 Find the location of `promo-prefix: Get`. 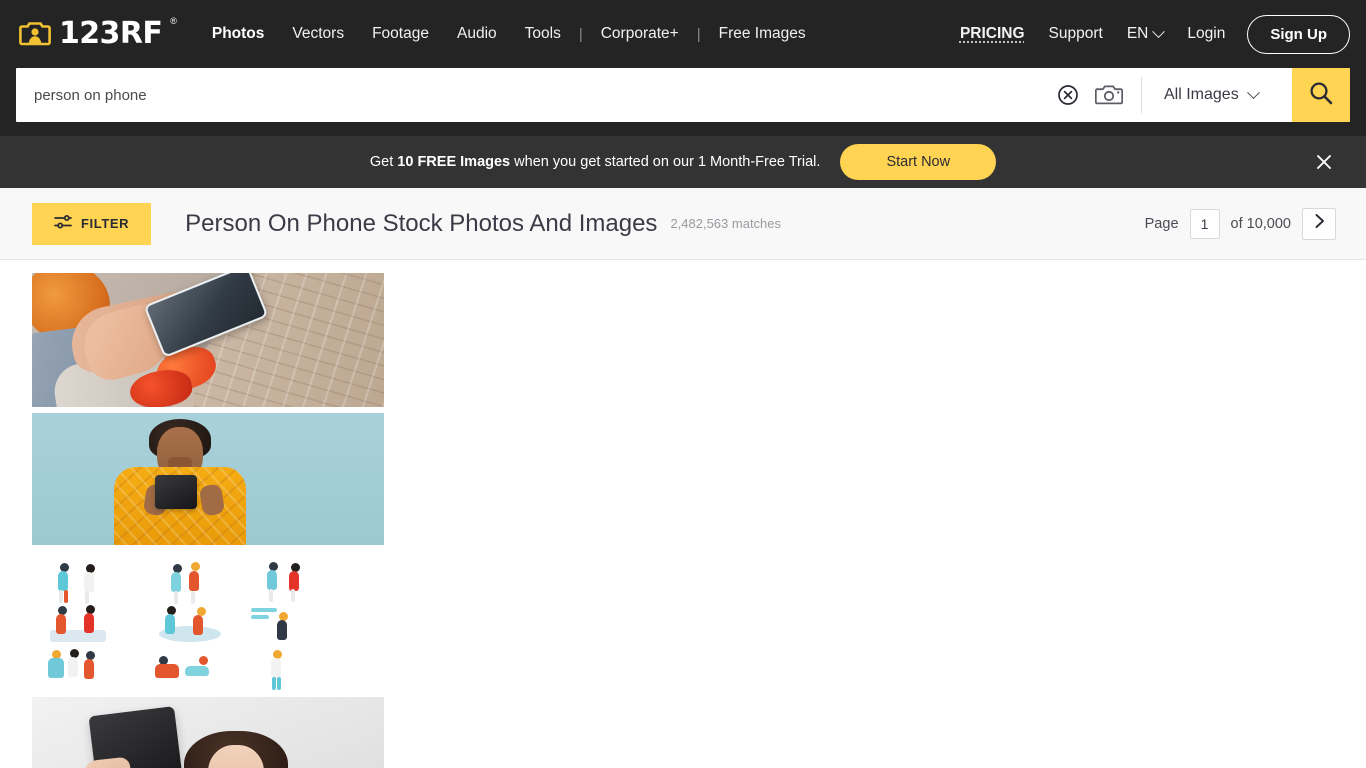

promo-prefix: Get is located at coordinates (383, 162).